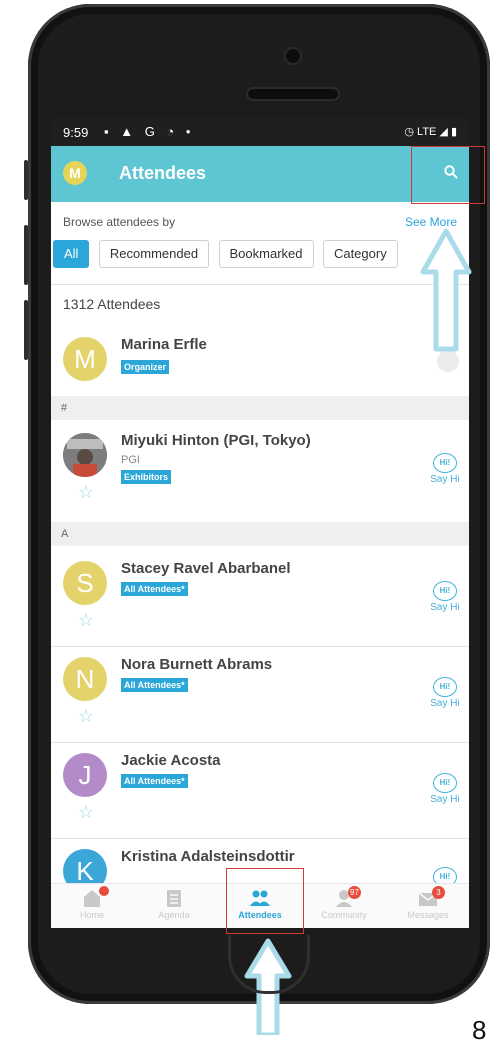 This screenshot has width=495, height=1046. Describe the element at coordinates (431, 897) in the screenshot. I see `messages-icon: 3` at that location.